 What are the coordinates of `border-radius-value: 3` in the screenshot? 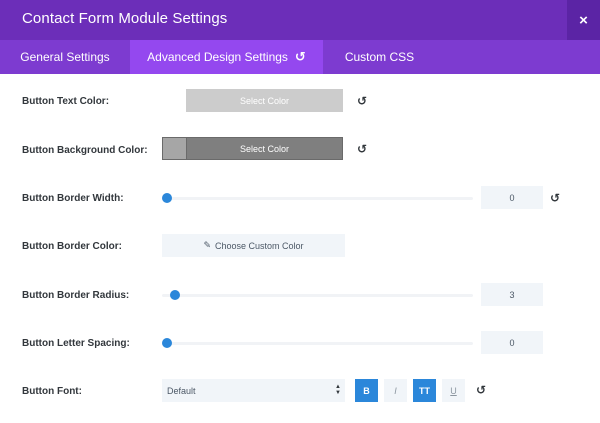 It's located at (512, 294).